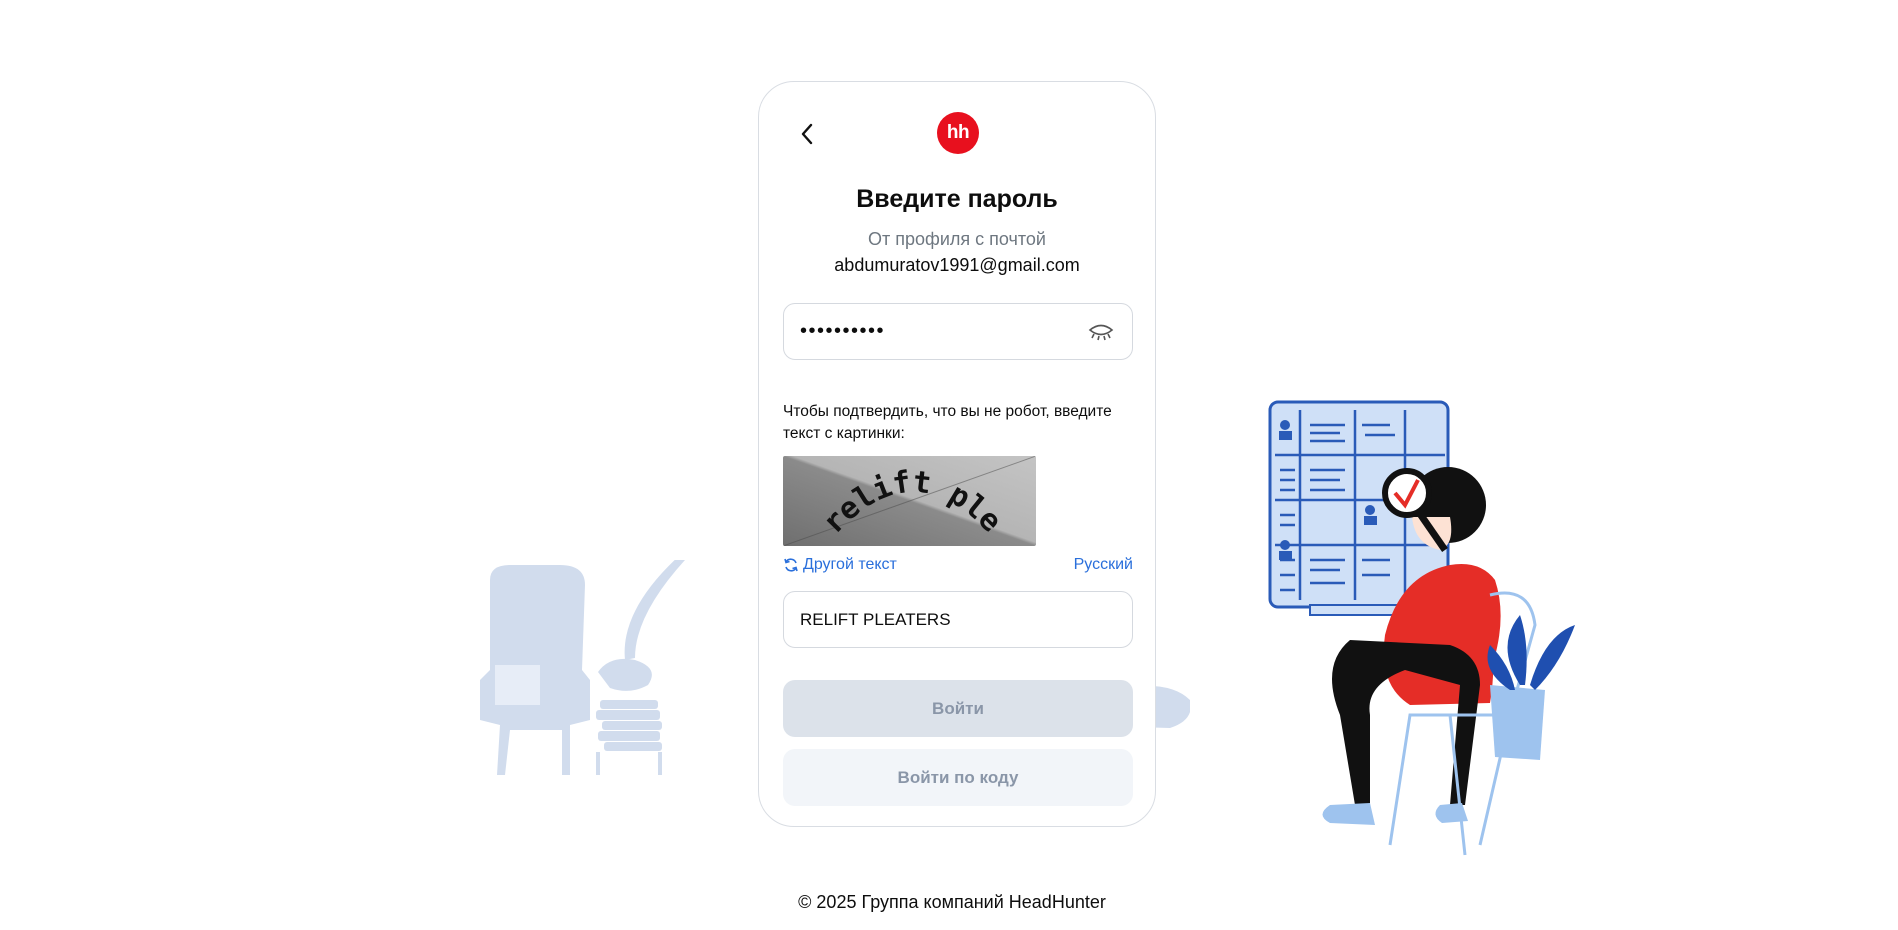  I want to click on password-field: ••••••••••, so click(958, 331).